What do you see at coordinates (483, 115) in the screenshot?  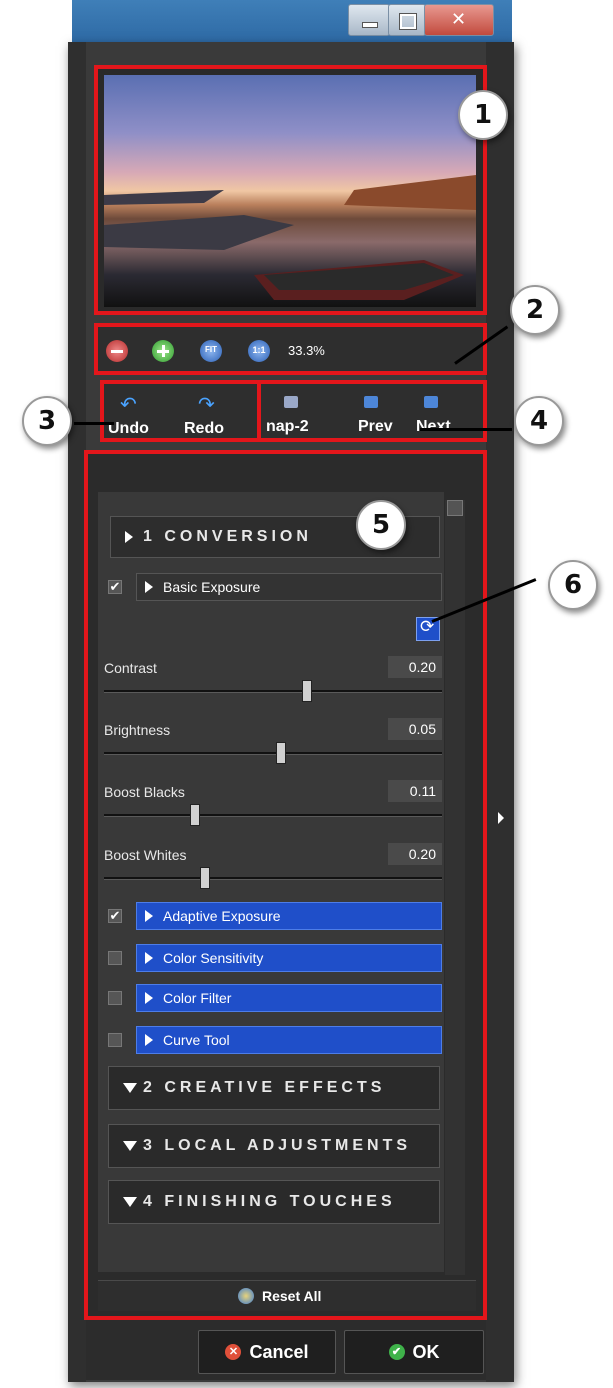 I see `callout-1: 1` at bounding box center [483, 115].